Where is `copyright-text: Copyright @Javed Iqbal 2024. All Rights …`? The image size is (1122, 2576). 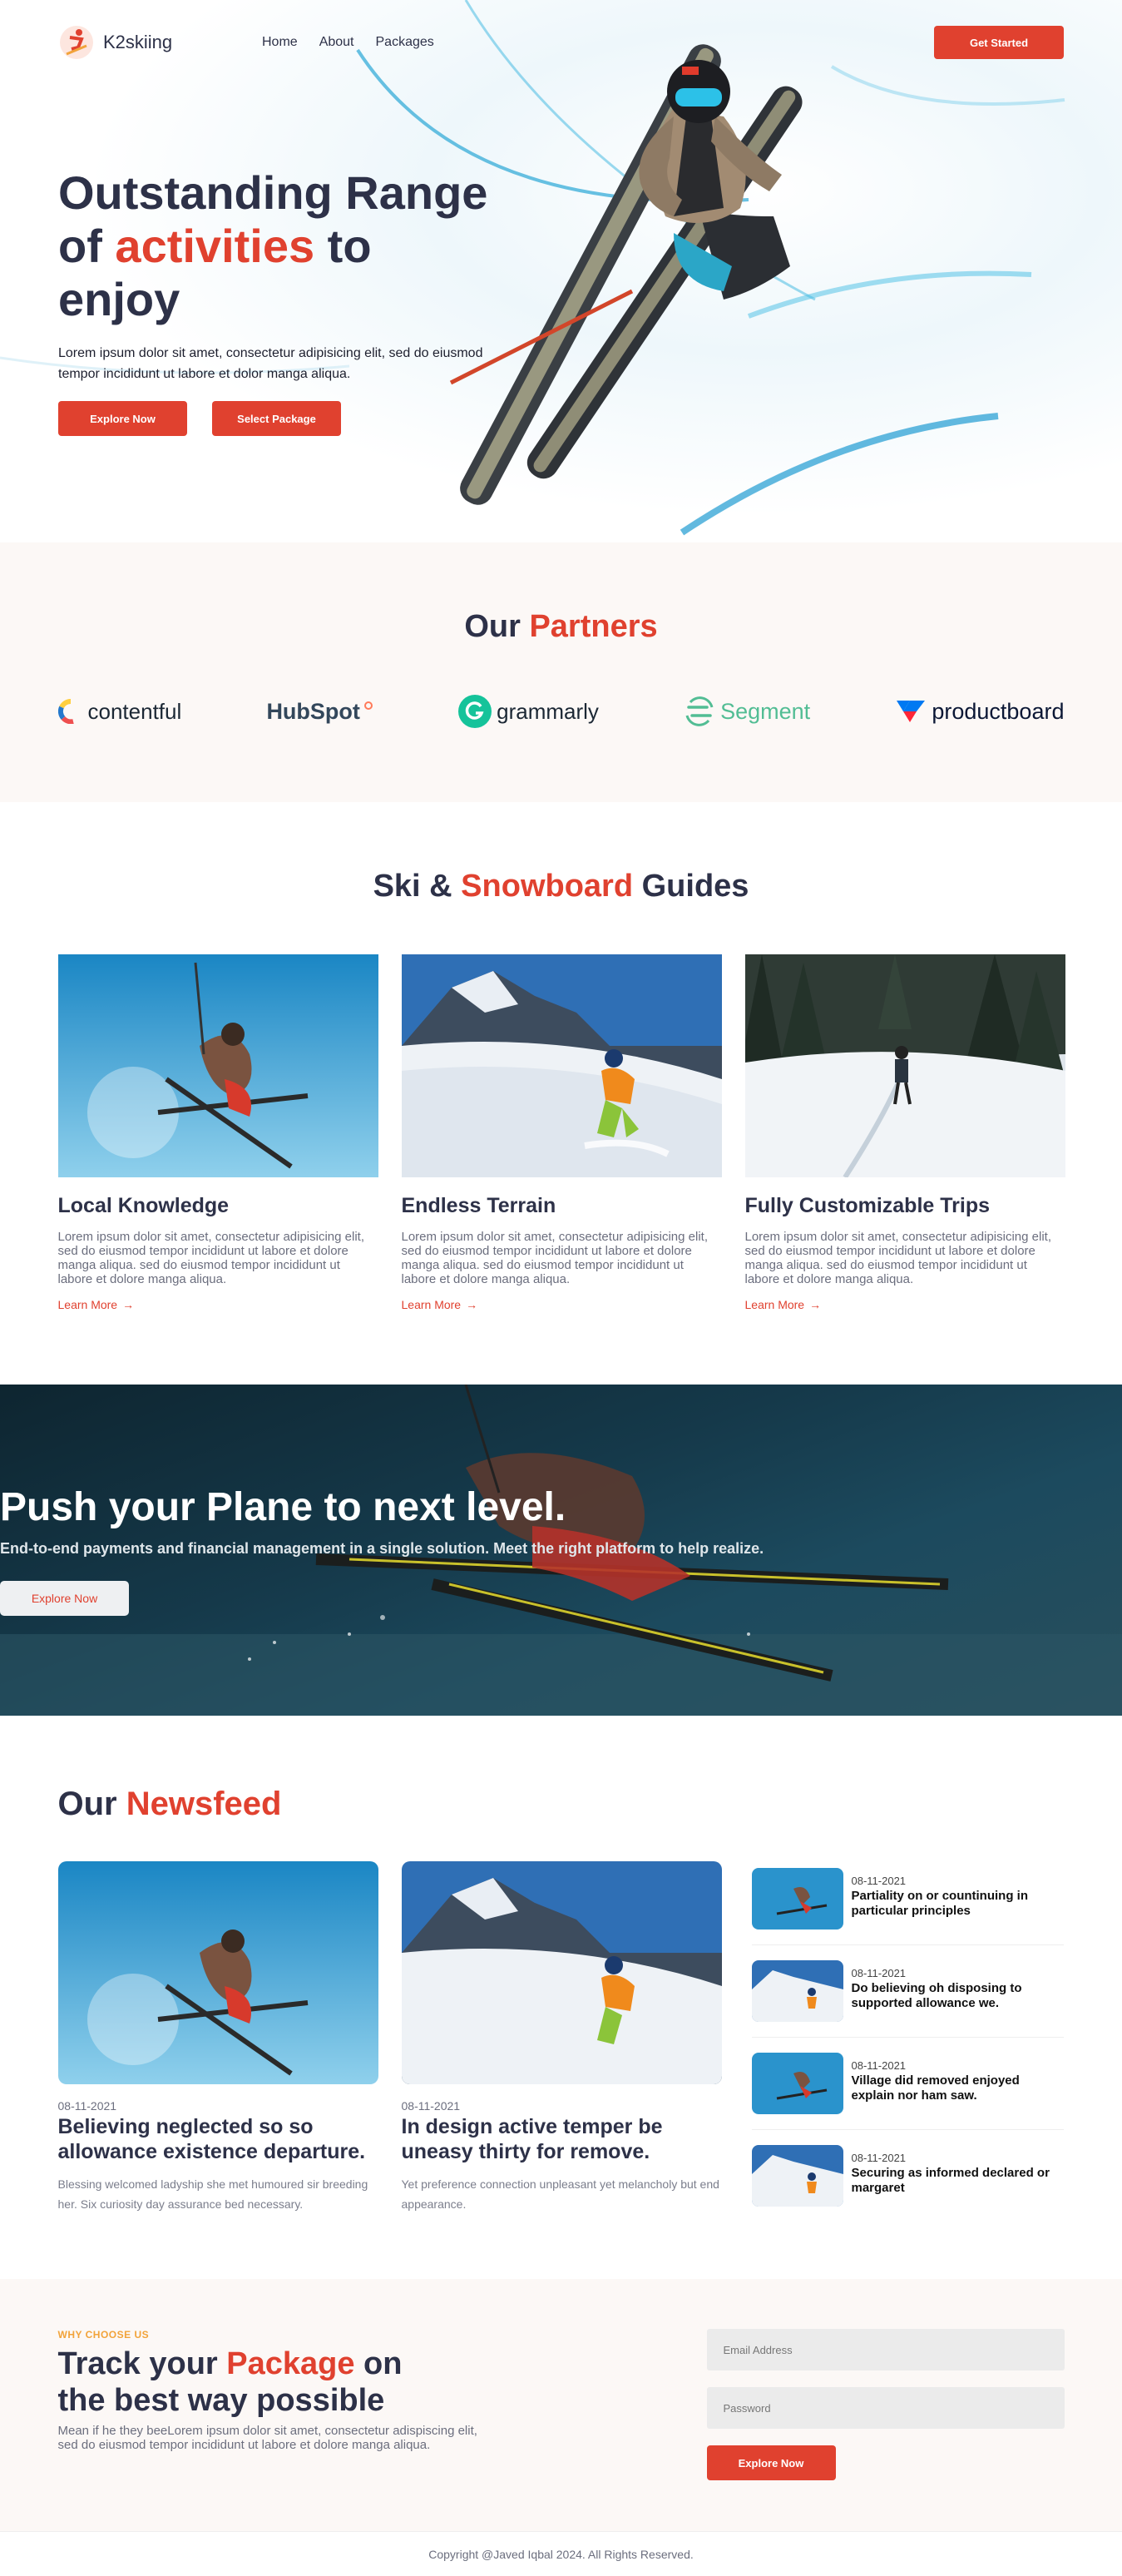
copyright-text: Copyright @Javed Iqbal 2024. All Rights … is located at coordinates (561, 2554).